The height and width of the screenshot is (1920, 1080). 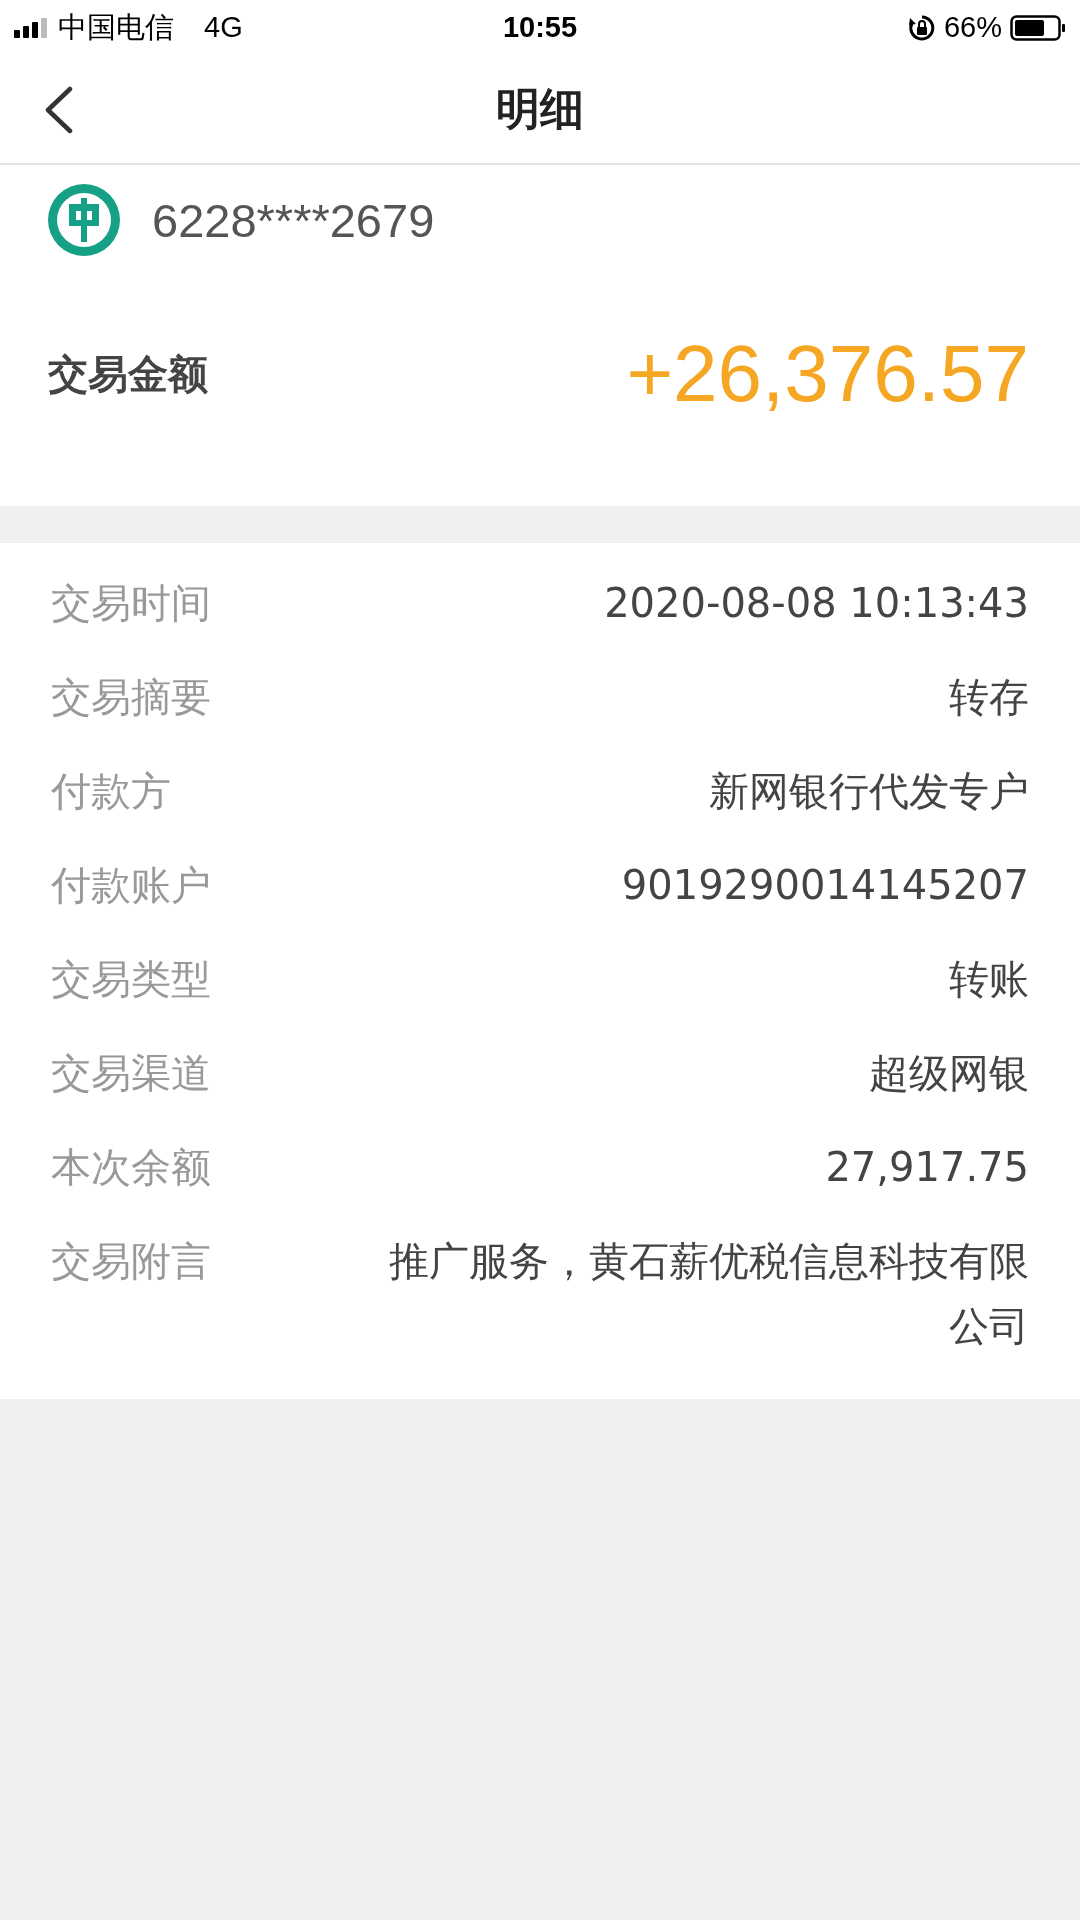 I want to click on detail-label: 交易渠道, so click(x=131, y=1073).